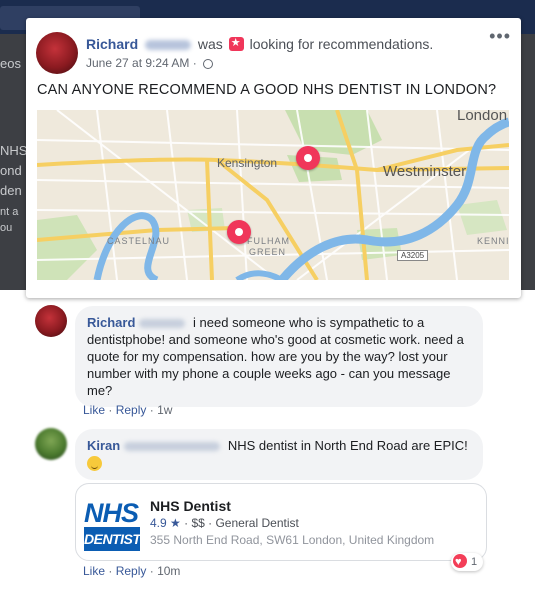  I want to click on backdrop-text: eos, so click(10, 63).